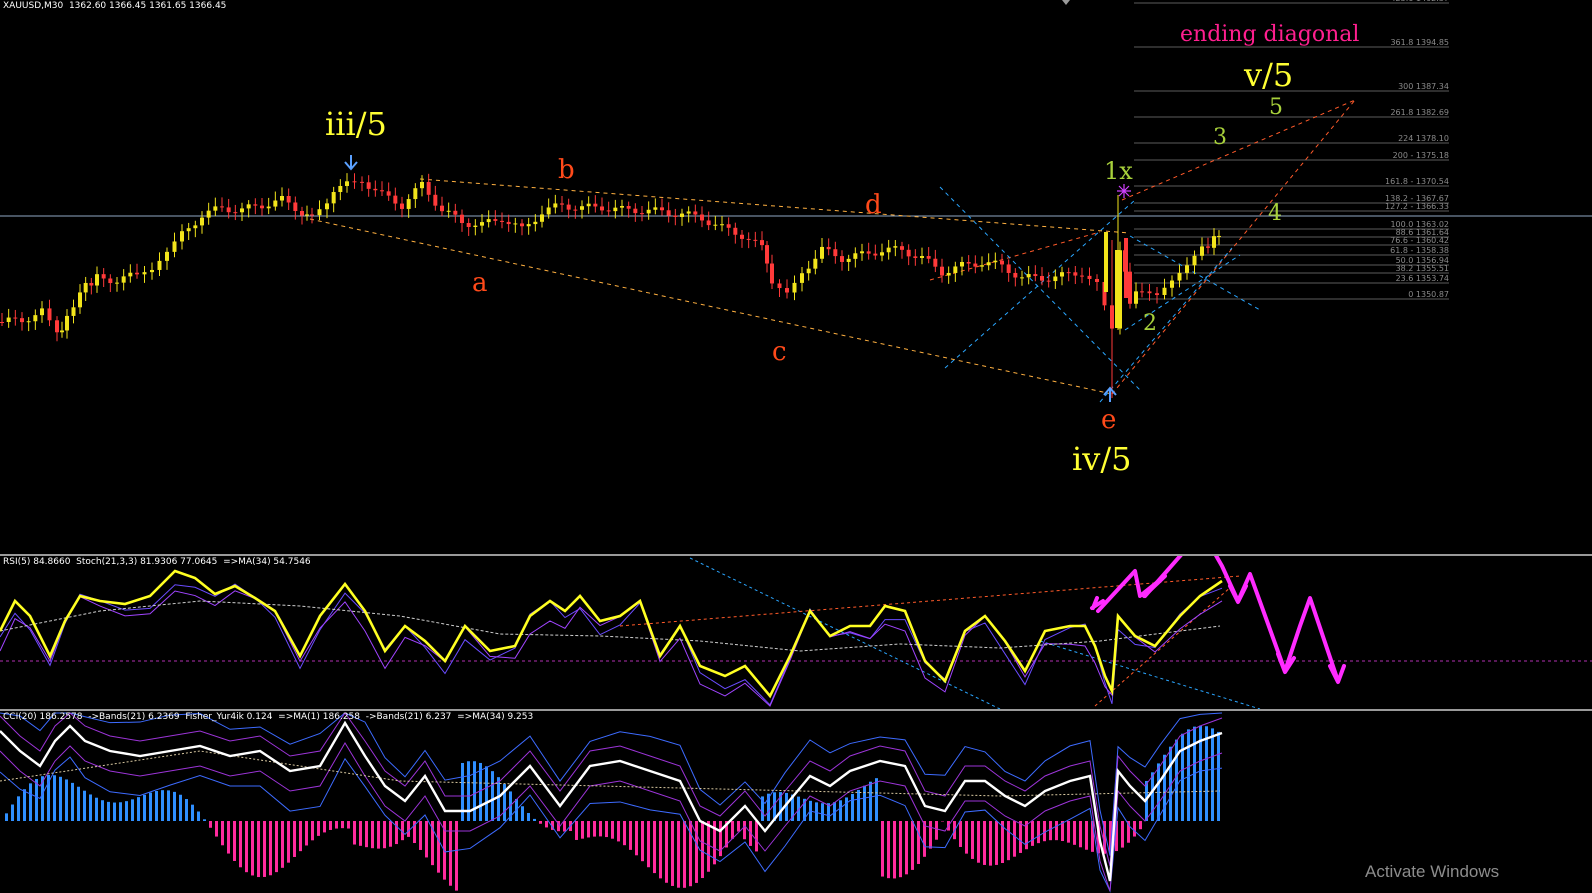 The width and height of the screenshot is (1592, 893). What do you see at coordinates (1066, 2) in the screenshot?
I see `collapse-triangle-icon` at bounding box center [1066, 2].